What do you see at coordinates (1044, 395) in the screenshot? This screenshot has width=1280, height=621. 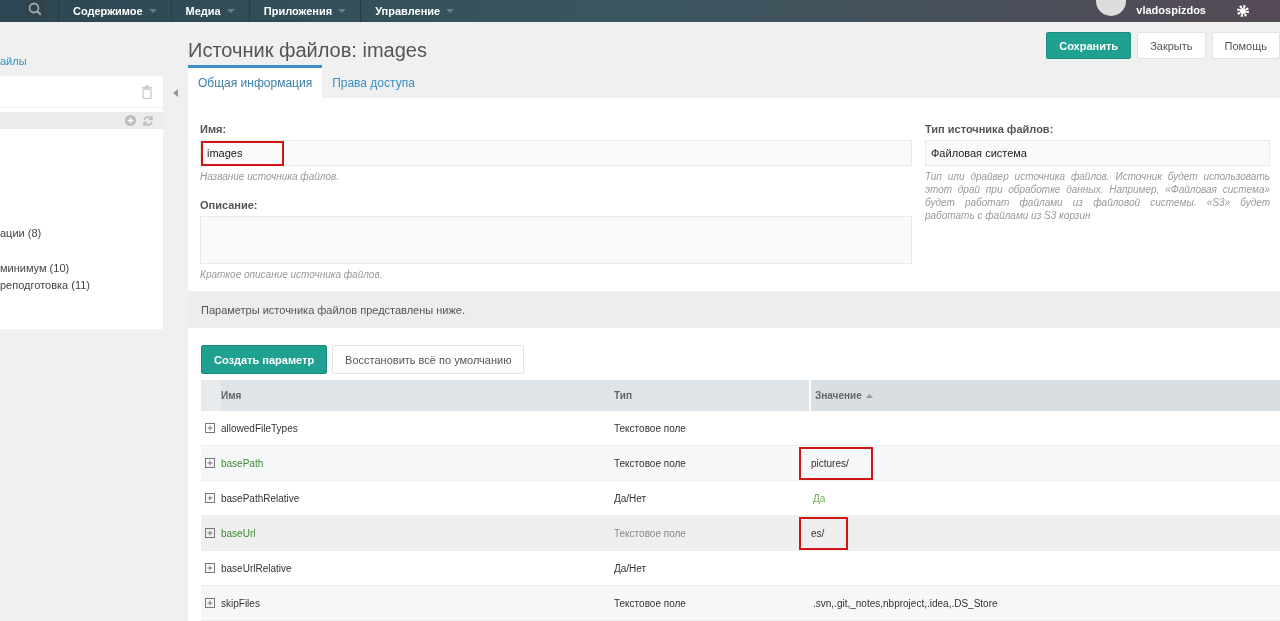 I see `column-header: Значение` at bounding box center [1044, 395].